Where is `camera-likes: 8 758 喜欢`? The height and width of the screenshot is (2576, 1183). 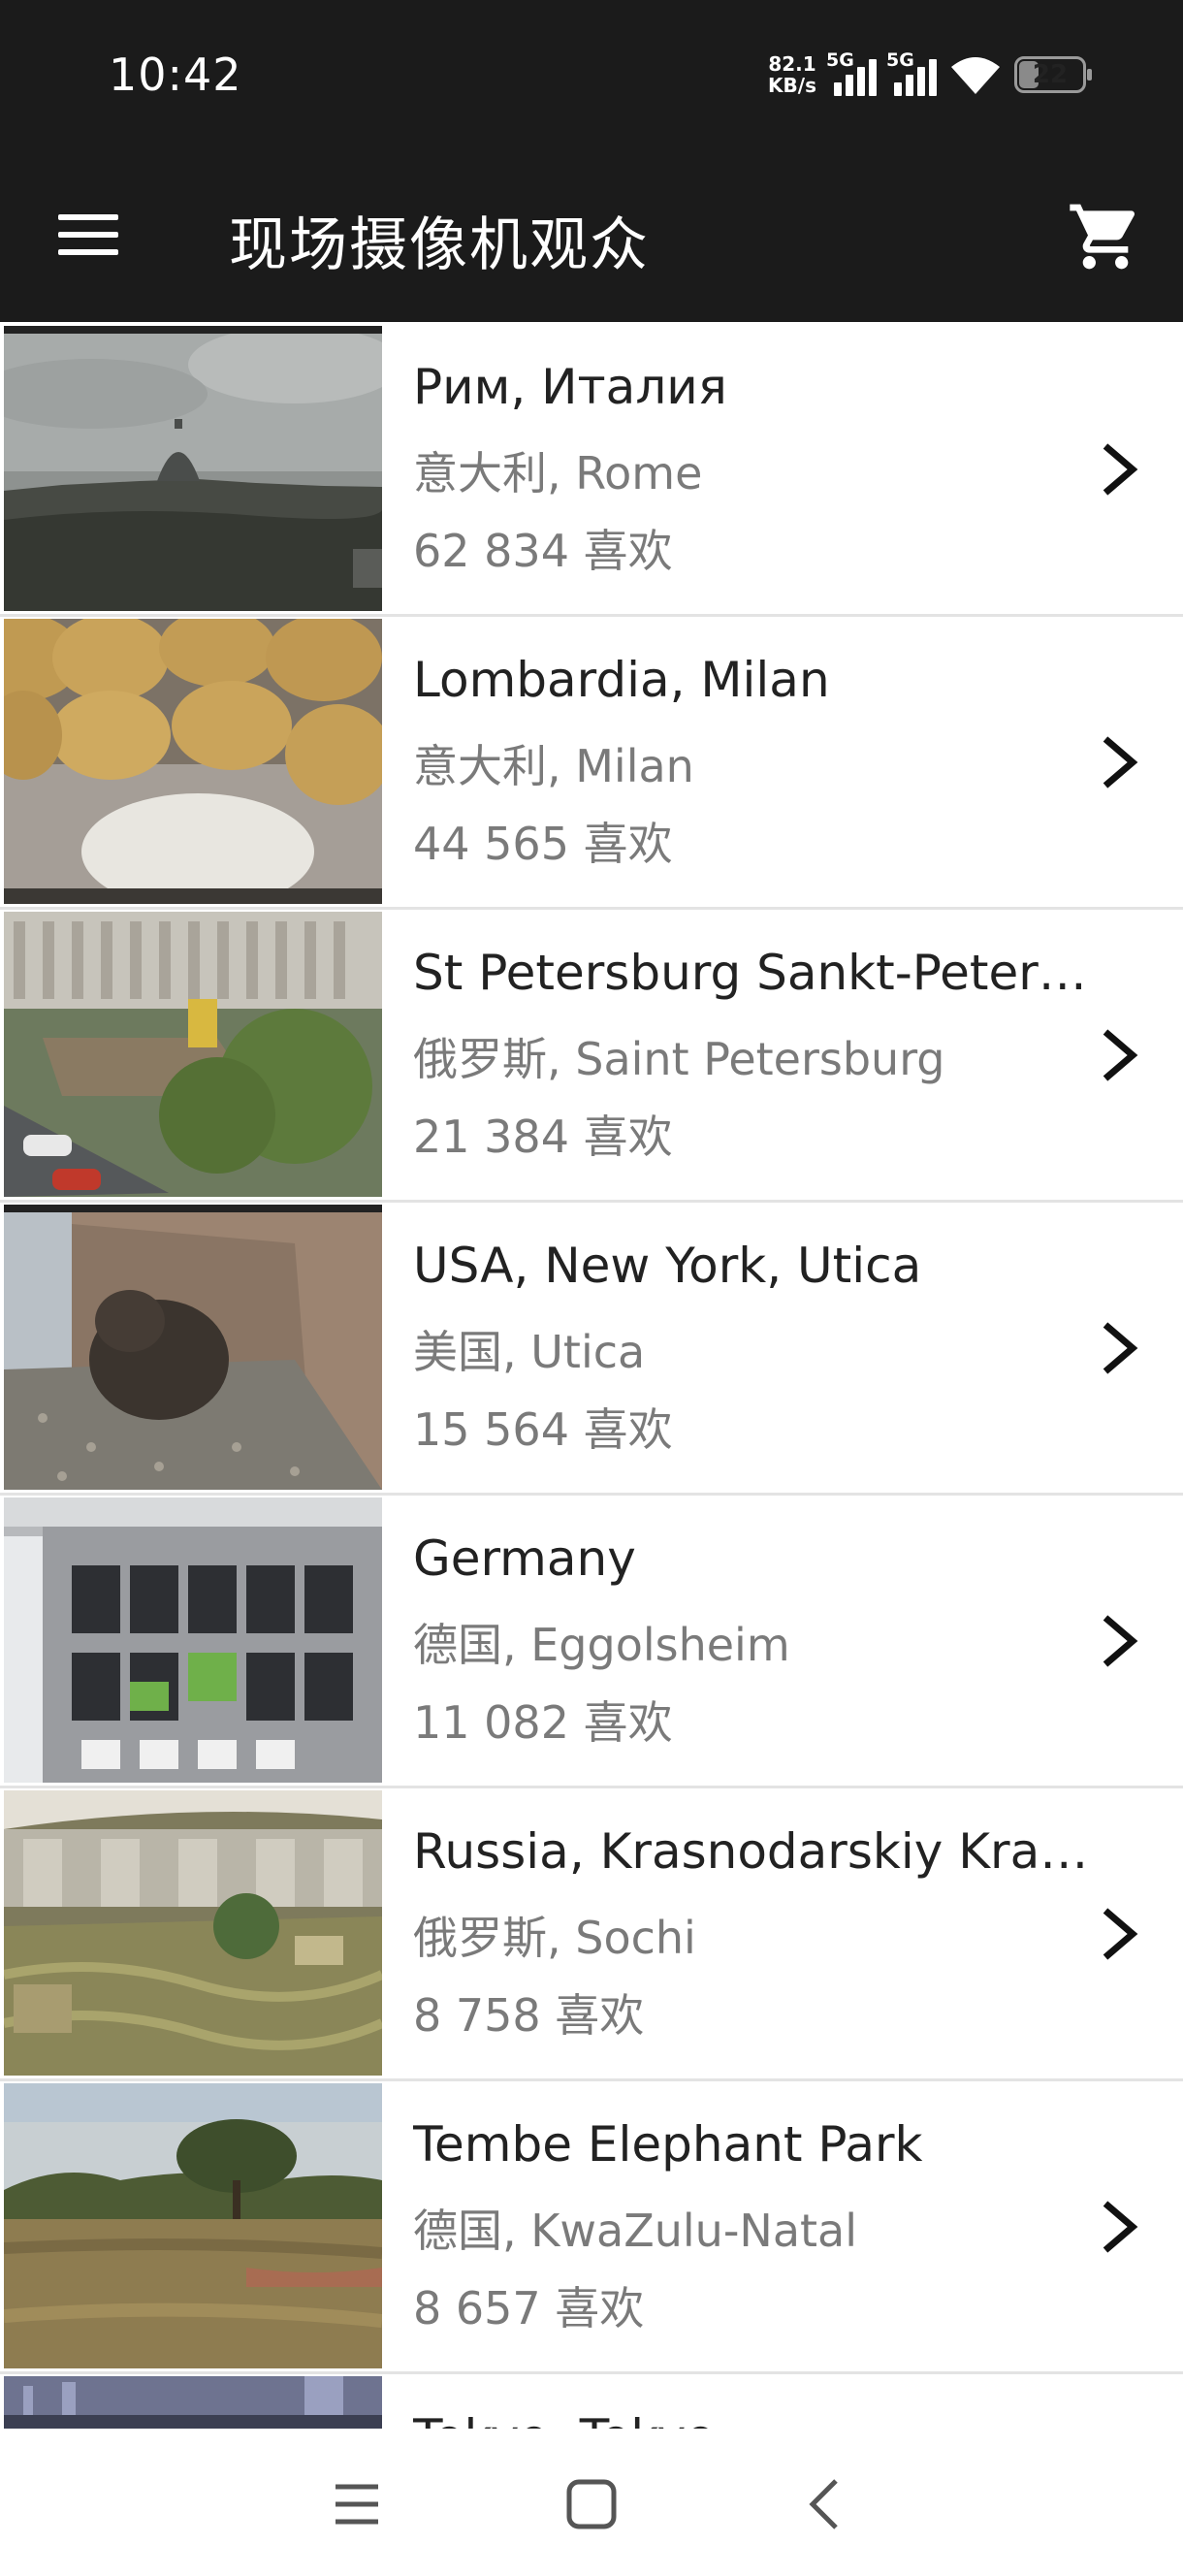 camera-likes: 8 758 喜欢 is located at coordinates (529, 2015).